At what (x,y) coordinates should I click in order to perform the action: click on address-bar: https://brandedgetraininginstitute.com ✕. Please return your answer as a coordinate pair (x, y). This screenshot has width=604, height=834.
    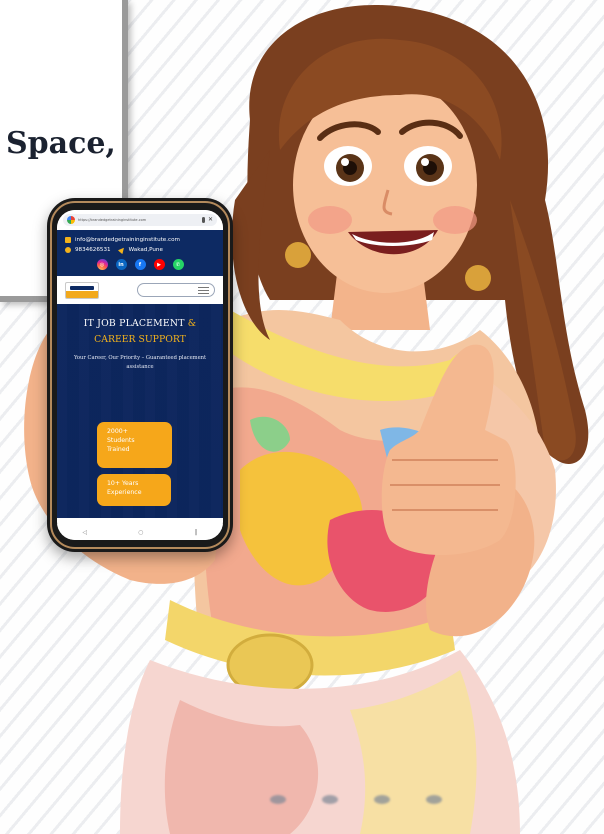
    Looking at the image, I should click on (140, 220).